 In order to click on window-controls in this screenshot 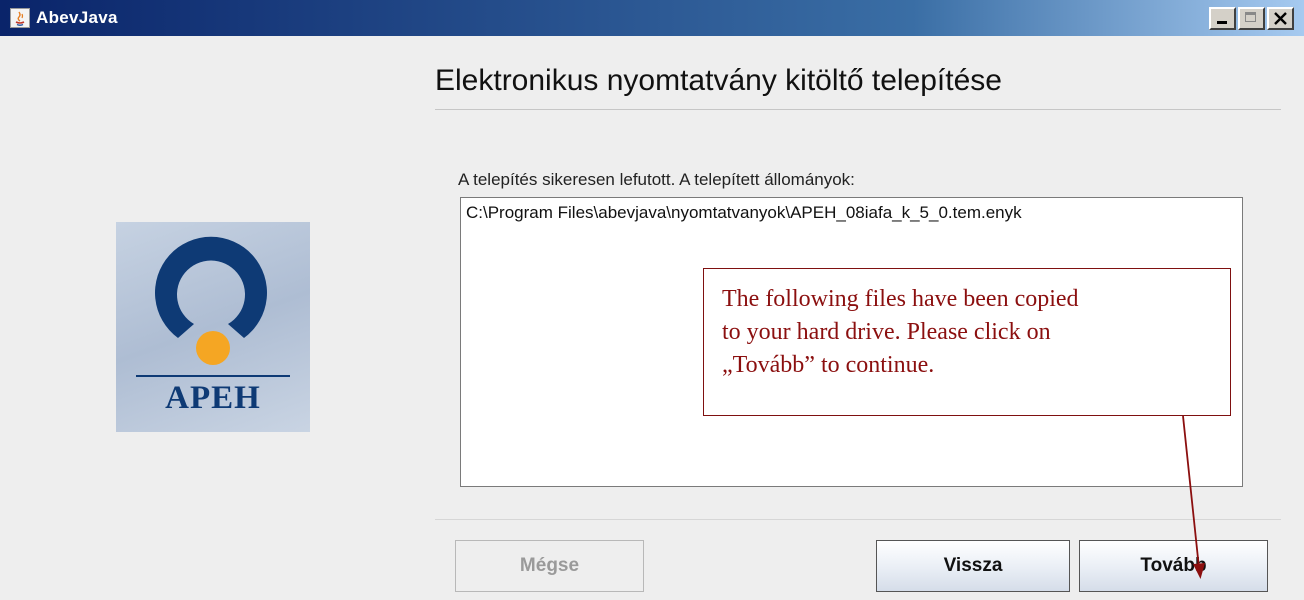, I will do `click(1250, 18)`.